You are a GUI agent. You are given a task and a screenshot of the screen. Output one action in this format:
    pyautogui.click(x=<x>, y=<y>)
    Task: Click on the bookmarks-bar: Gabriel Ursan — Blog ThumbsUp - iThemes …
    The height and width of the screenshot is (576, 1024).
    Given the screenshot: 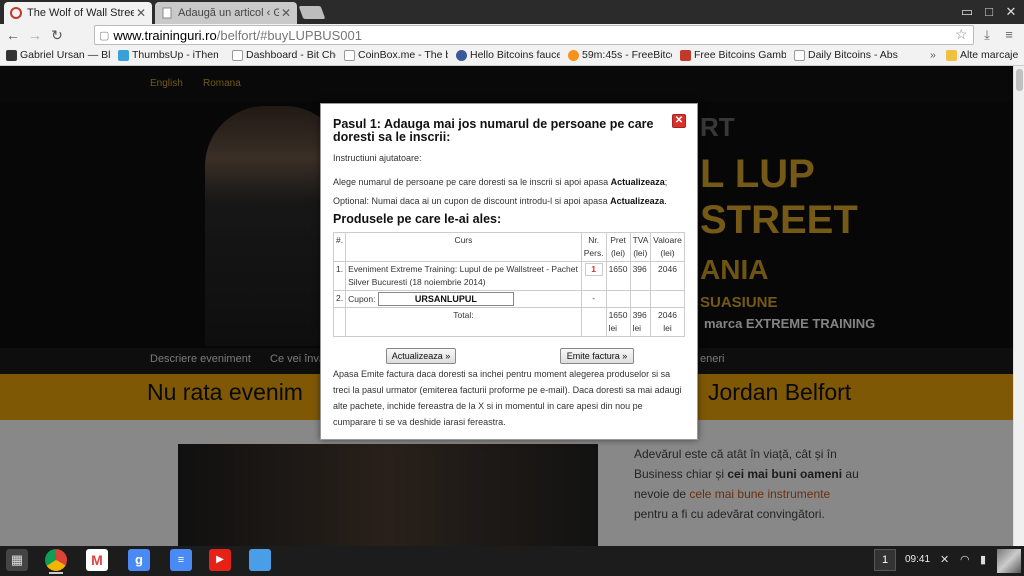 What is the action you would take?
    pyautogui.click(x=512, y=56)
    